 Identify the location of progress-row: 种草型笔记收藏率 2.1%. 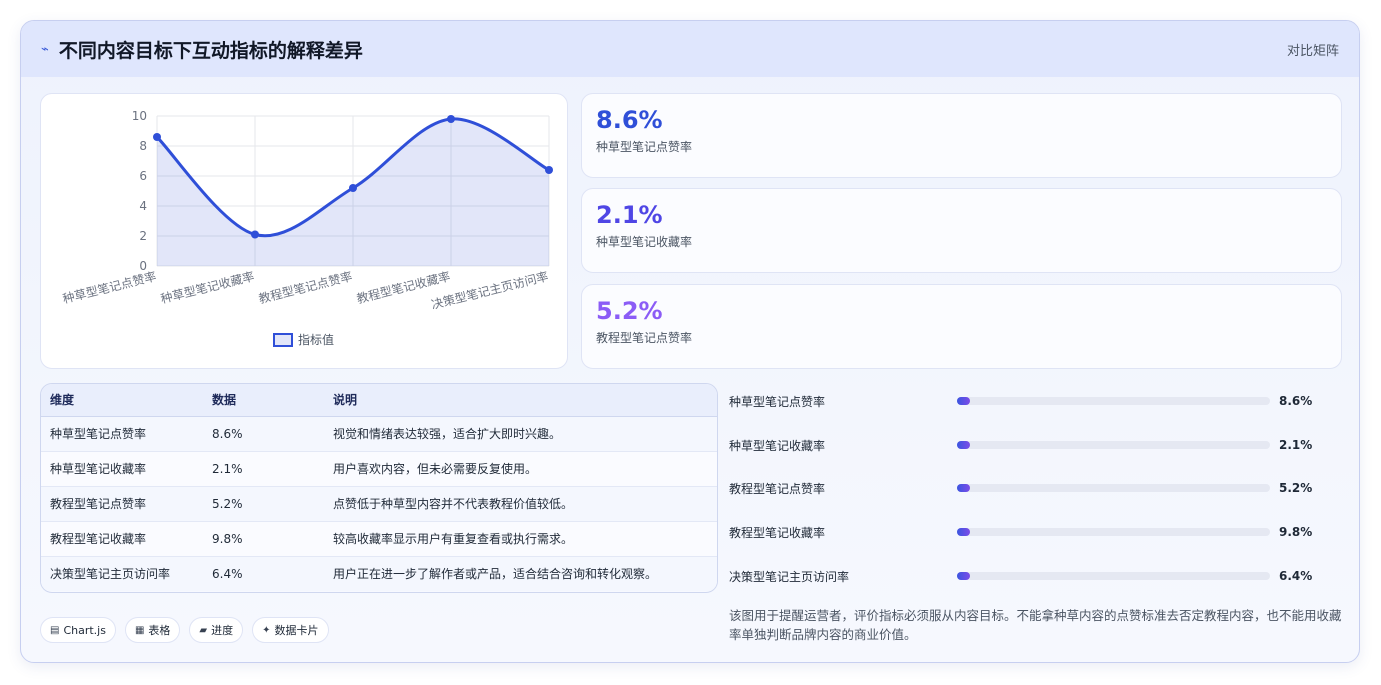
(1035, 445).